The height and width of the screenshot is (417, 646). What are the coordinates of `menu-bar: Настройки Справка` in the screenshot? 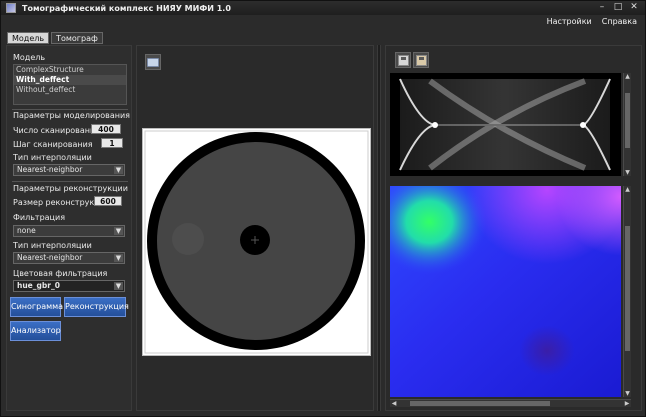 It's located at (592, 21).